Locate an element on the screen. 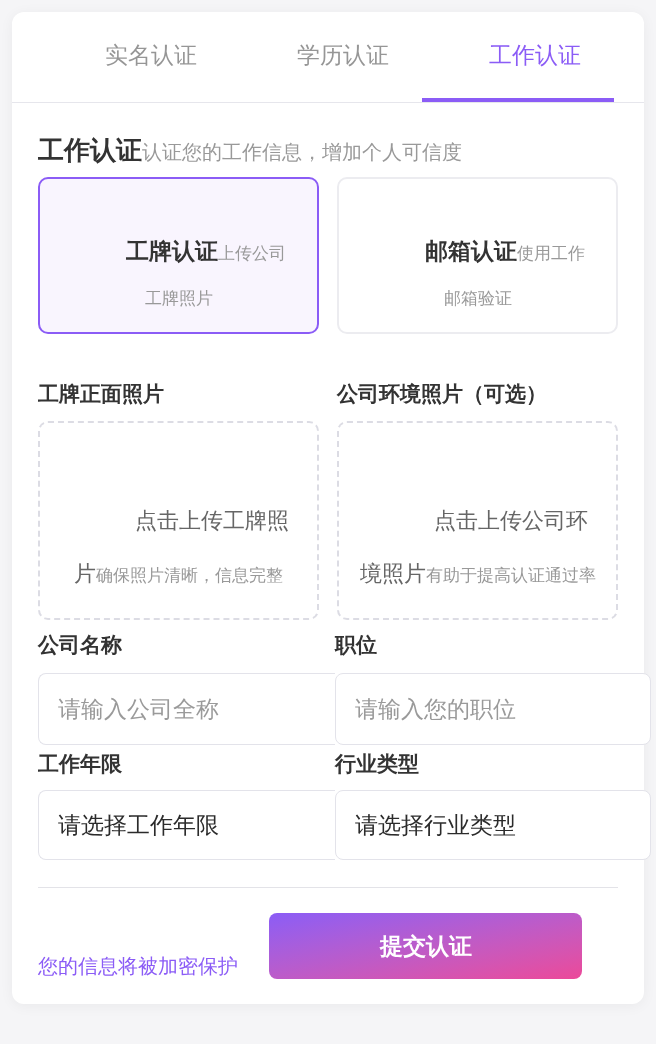  upload-label: 公司环境照片（可选） is located at coordinates (442, 394).